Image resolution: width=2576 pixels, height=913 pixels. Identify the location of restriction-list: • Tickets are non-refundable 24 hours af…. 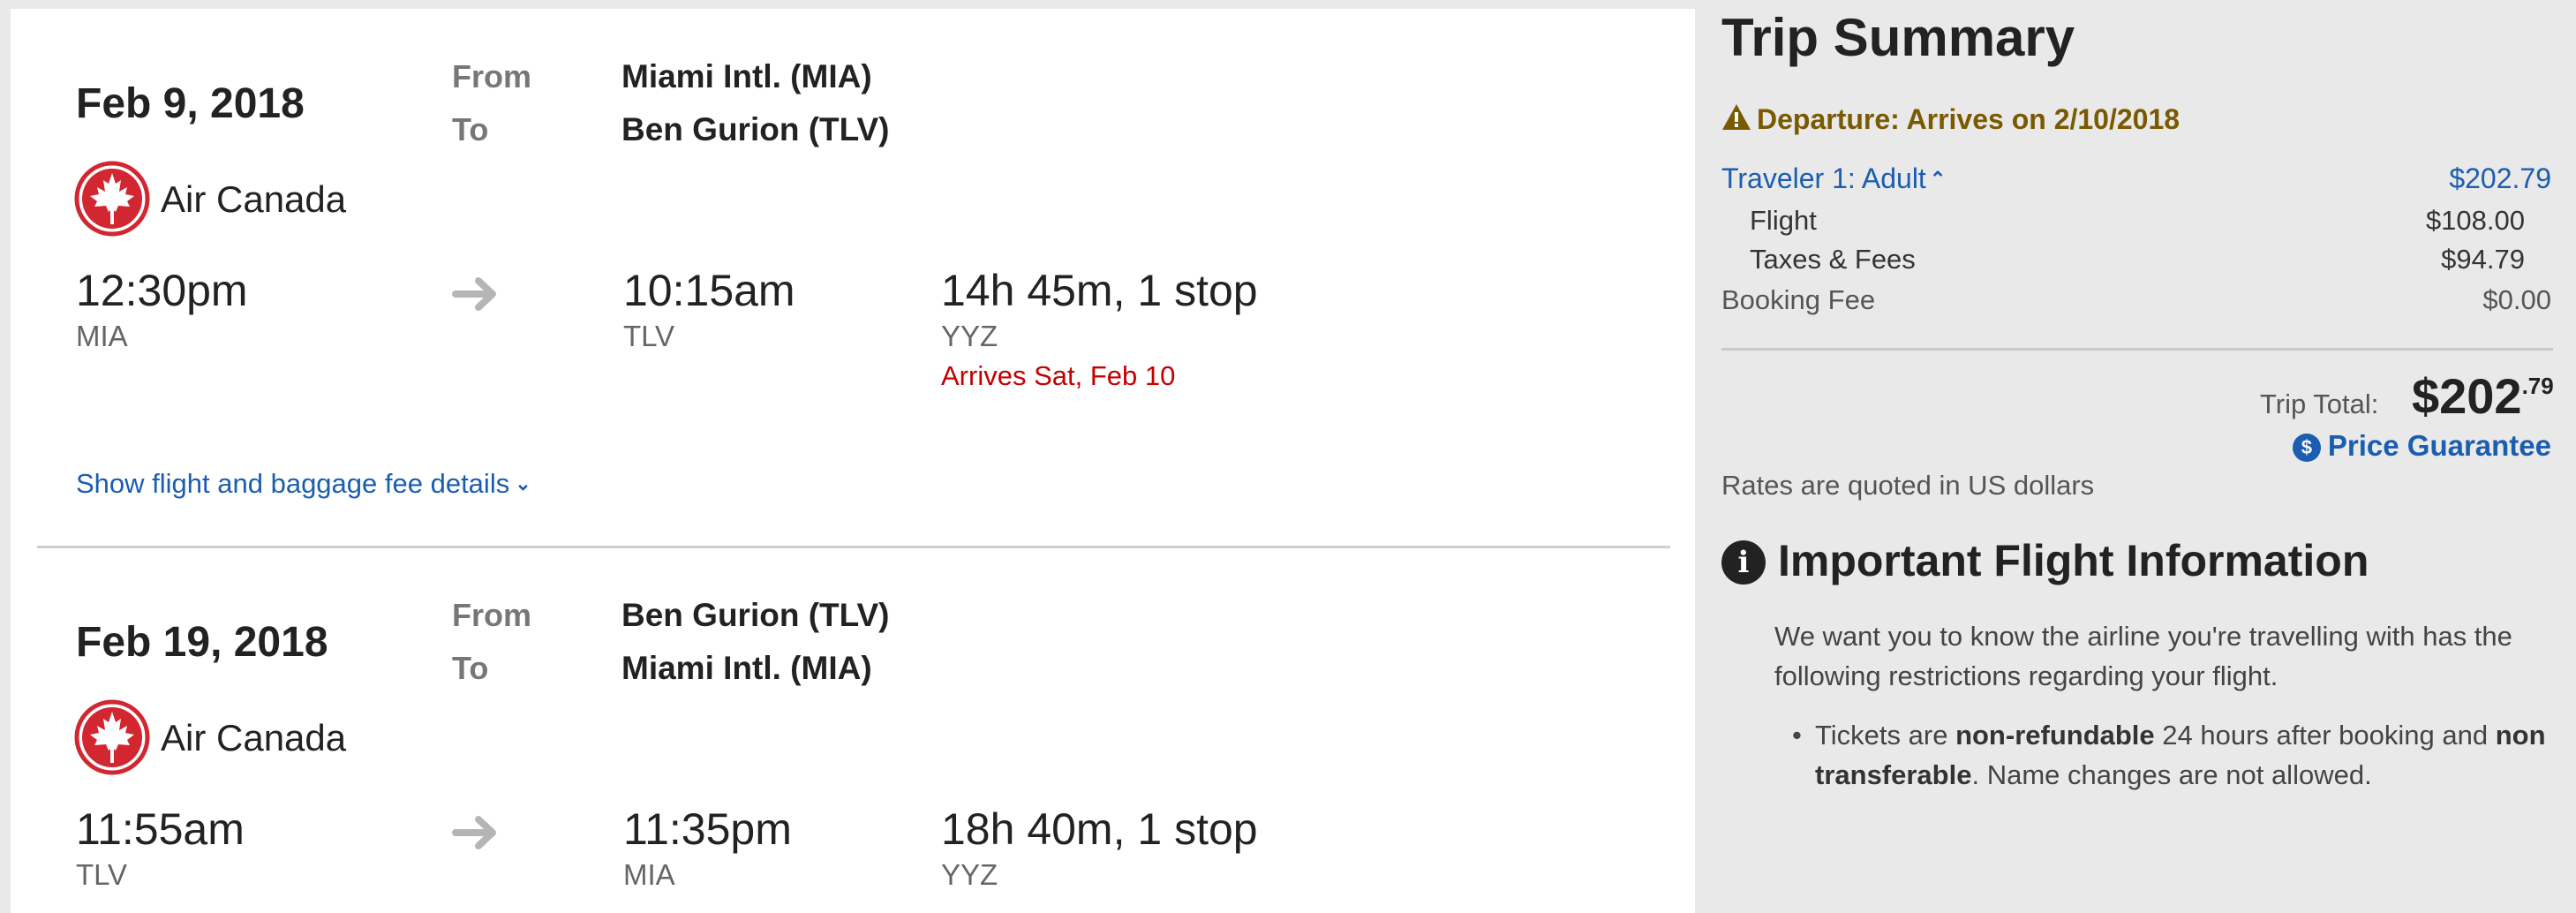
(2171, 755).